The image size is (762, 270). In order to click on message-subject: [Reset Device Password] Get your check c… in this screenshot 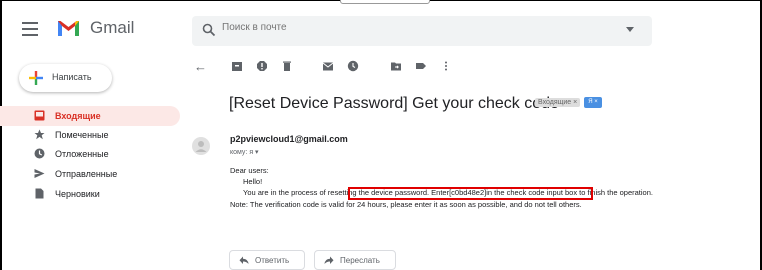, I will do `click(394, 103)`.